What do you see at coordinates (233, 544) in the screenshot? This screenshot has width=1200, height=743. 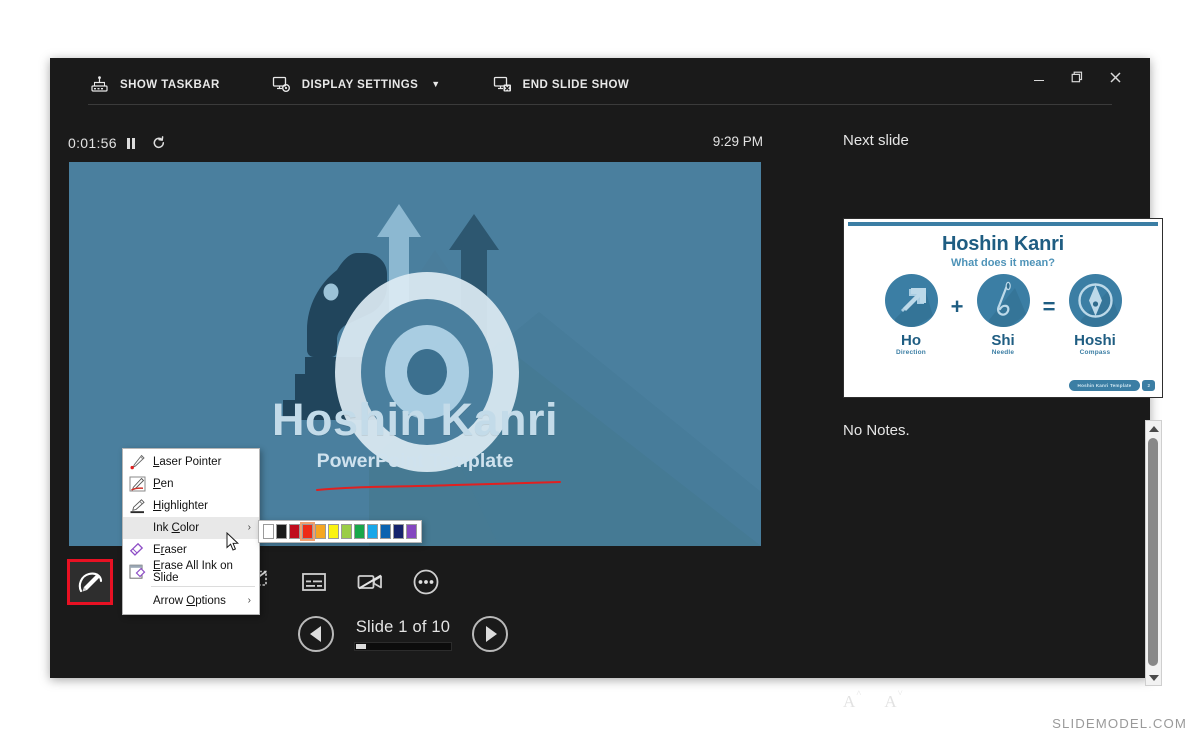 I see `mouse-cursor` at bounding box center [233, 544].